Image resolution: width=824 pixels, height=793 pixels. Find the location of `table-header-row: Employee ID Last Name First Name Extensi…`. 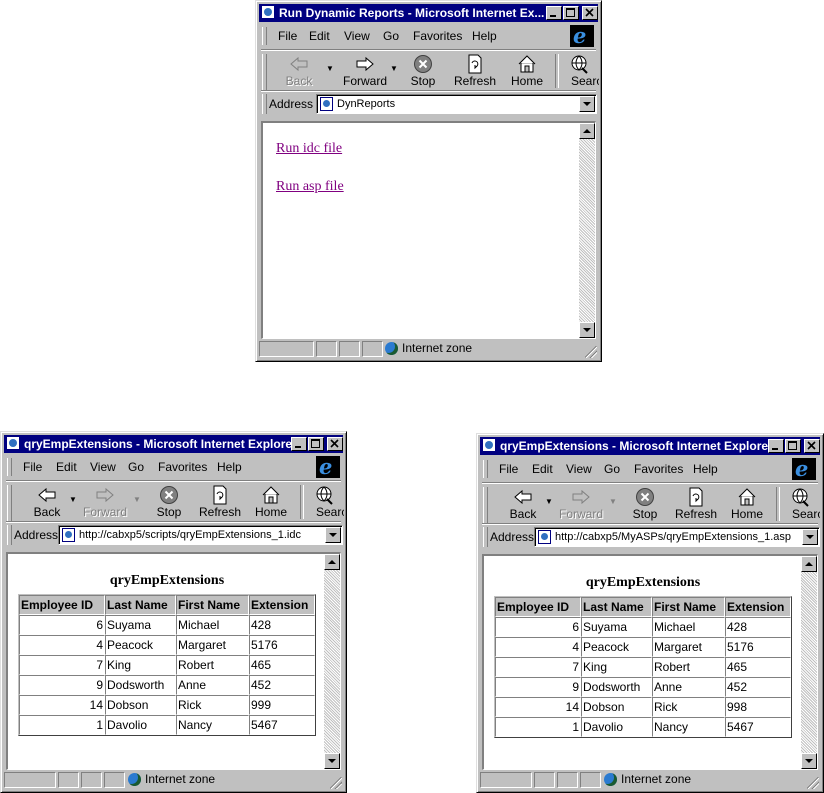

table-header-row: Employee ID Last Name First Name Extensi… is located at coordinates (167, 605).